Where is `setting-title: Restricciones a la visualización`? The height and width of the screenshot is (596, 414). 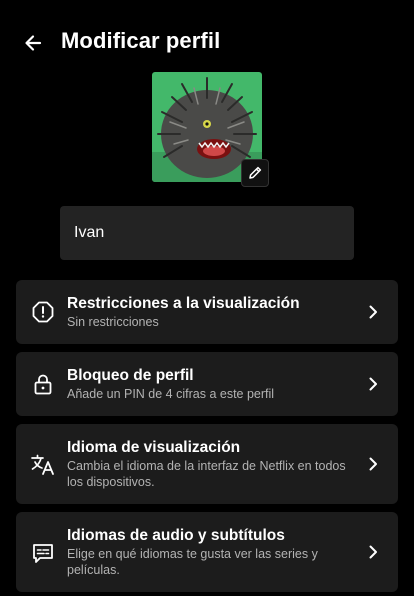
setting-title: Restricciones a la visualización is located at coordinates (183, 303).